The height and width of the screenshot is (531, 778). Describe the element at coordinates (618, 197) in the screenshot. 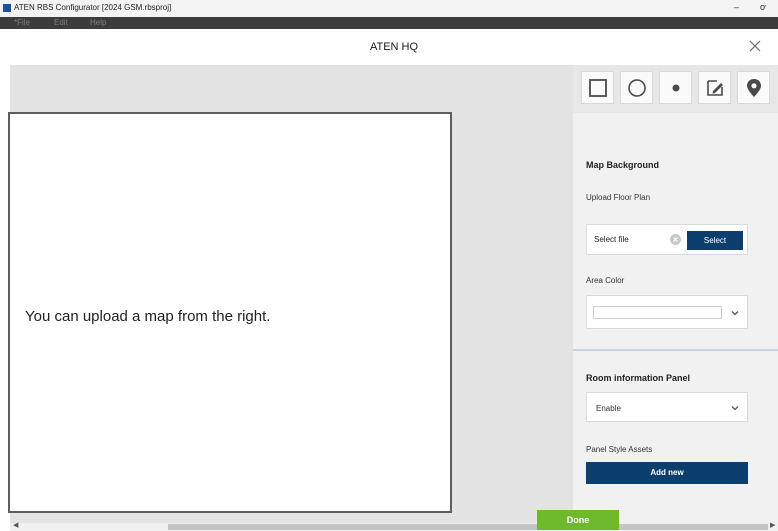

I see `upload-floor-plan-label: Upload Floor Plan` at that location.